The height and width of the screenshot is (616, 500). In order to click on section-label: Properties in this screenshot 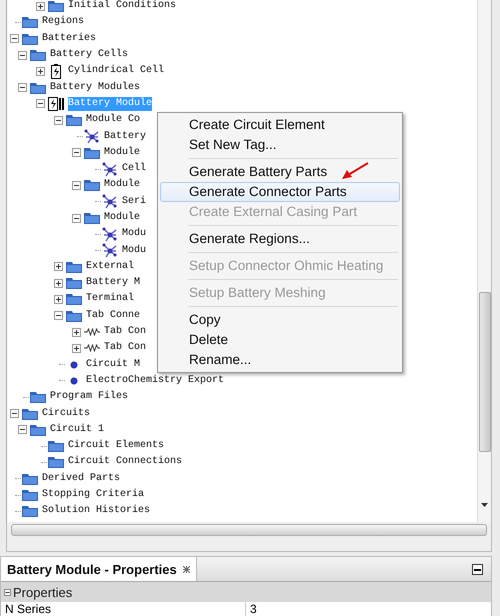, I will do `click(42, 592)`.